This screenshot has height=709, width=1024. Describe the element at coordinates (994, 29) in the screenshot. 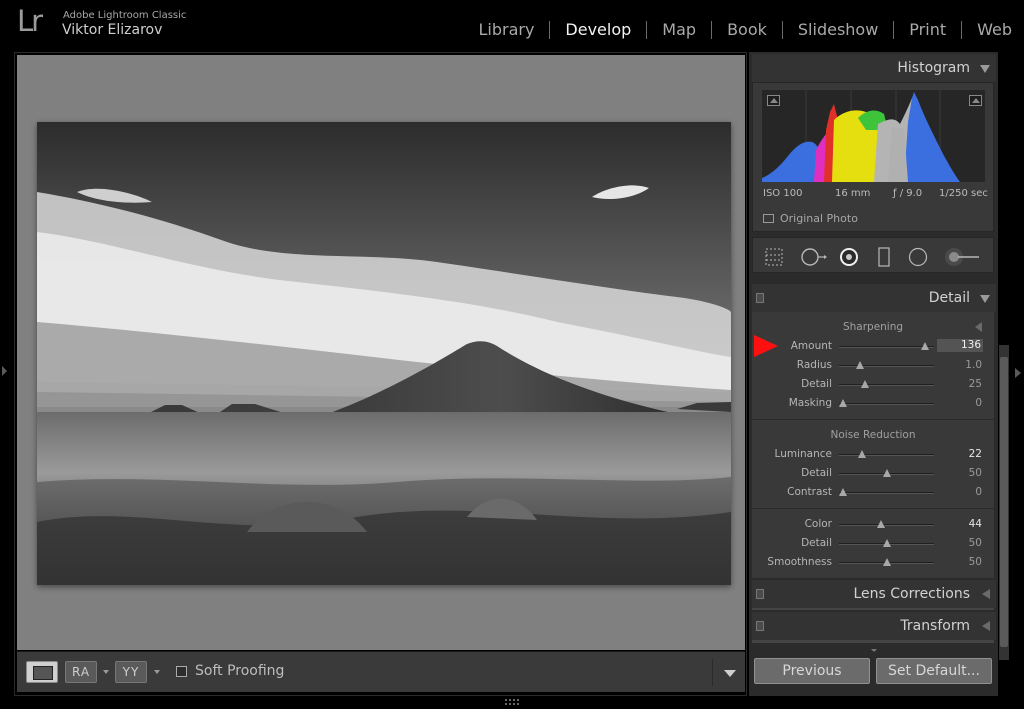

I see `module-web: Web` at that location.